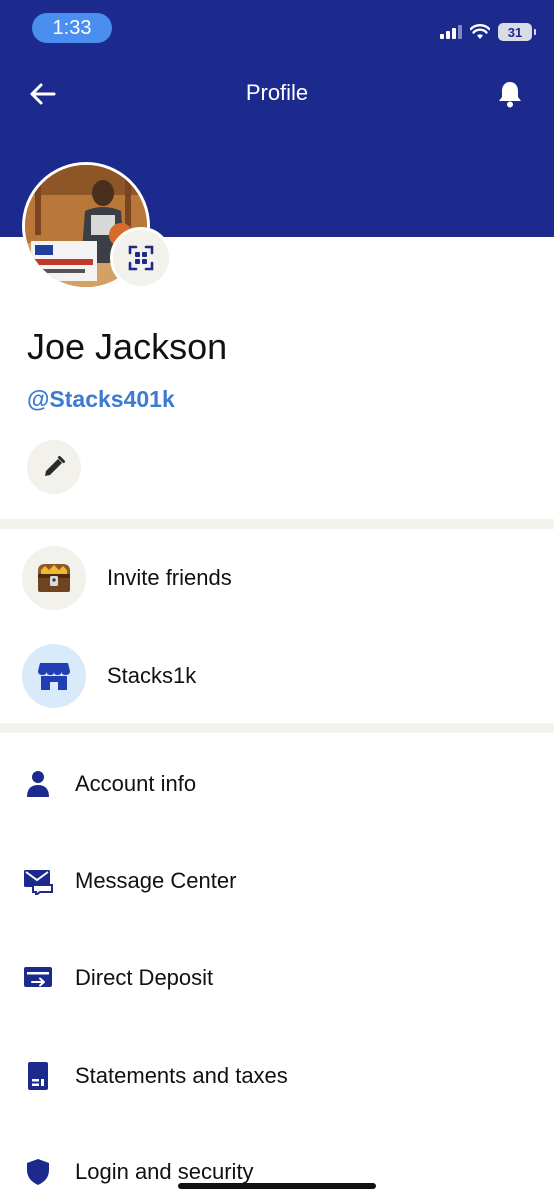  Describe the element at coordinates (144, 977) in the screenshot. I see `direct-deposit-label: Direct Deposit` at that location.